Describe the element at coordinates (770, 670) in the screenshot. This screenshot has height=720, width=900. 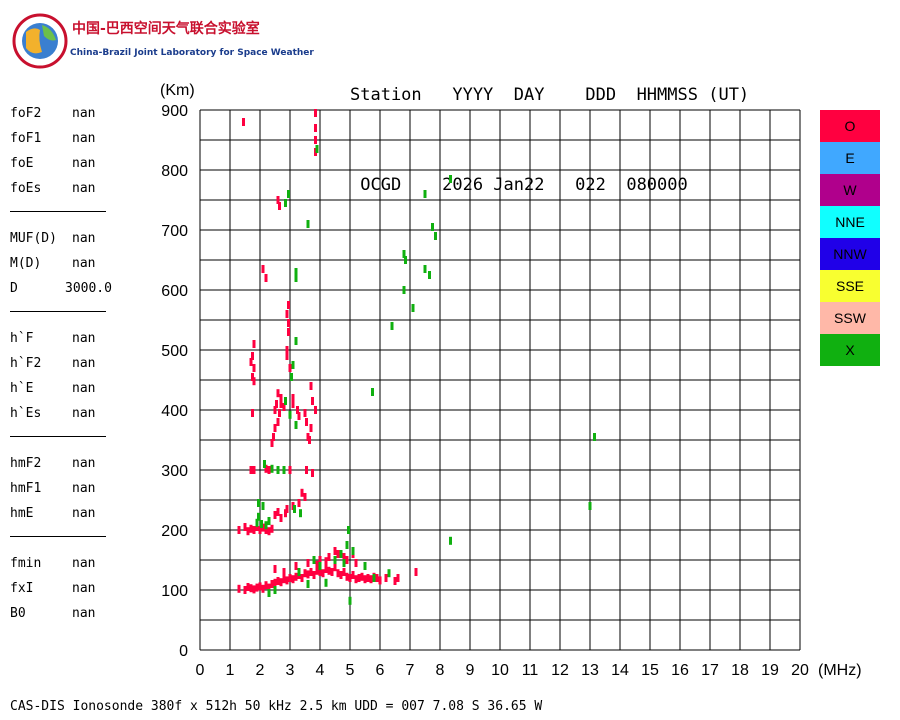
I see `x-tick-label: 19` at that location.